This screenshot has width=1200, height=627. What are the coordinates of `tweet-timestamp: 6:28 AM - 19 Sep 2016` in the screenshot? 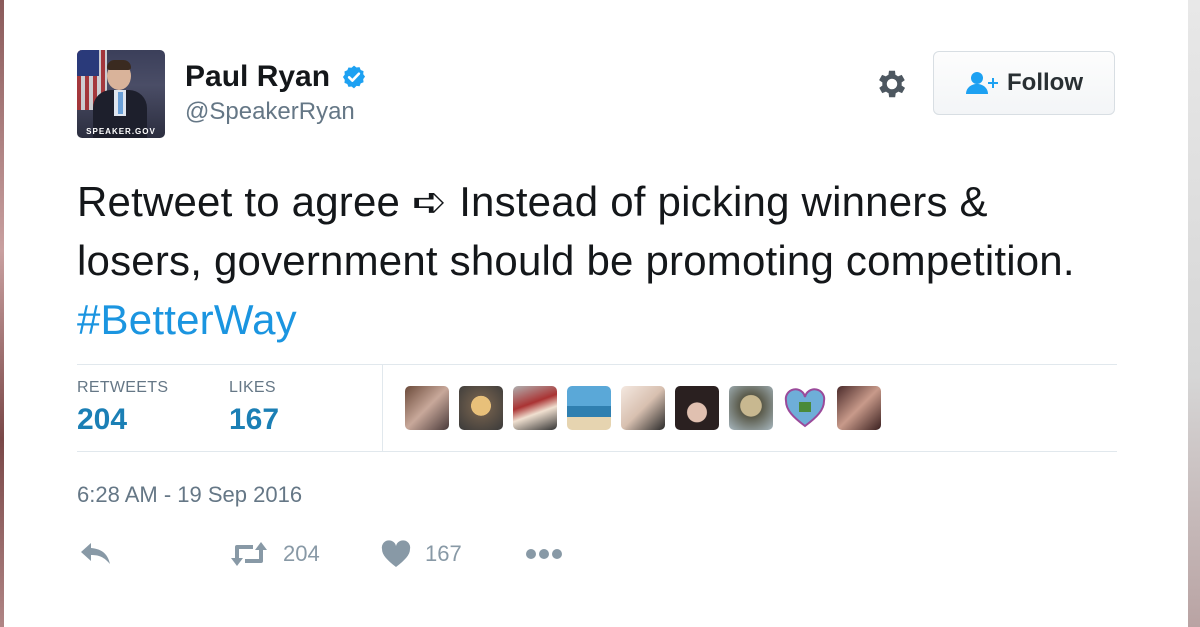 It's located at (189, 495).